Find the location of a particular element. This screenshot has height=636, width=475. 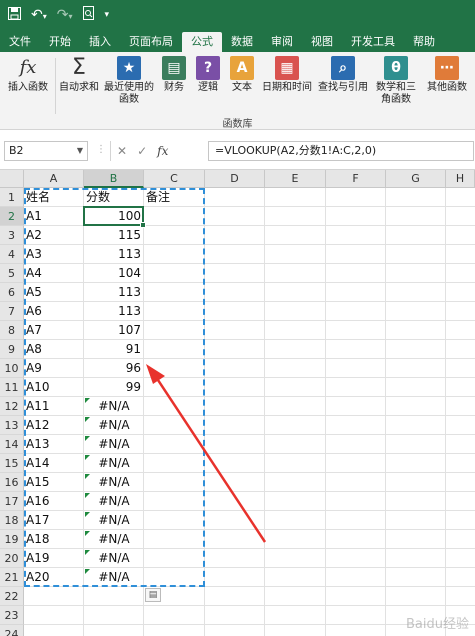

print-preview-icon is located at coordinates (88, 15).